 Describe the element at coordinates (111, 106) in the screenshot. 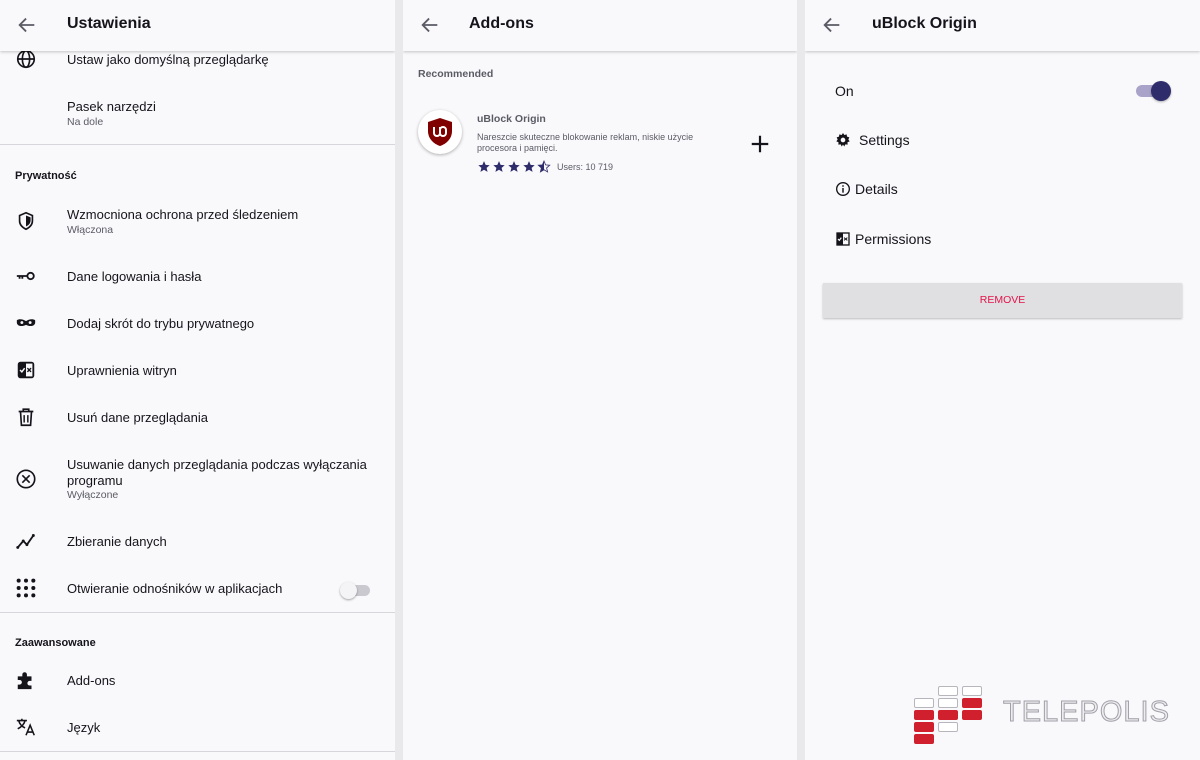

I see `settings-item-label: Pasek narzędzi` at that location.